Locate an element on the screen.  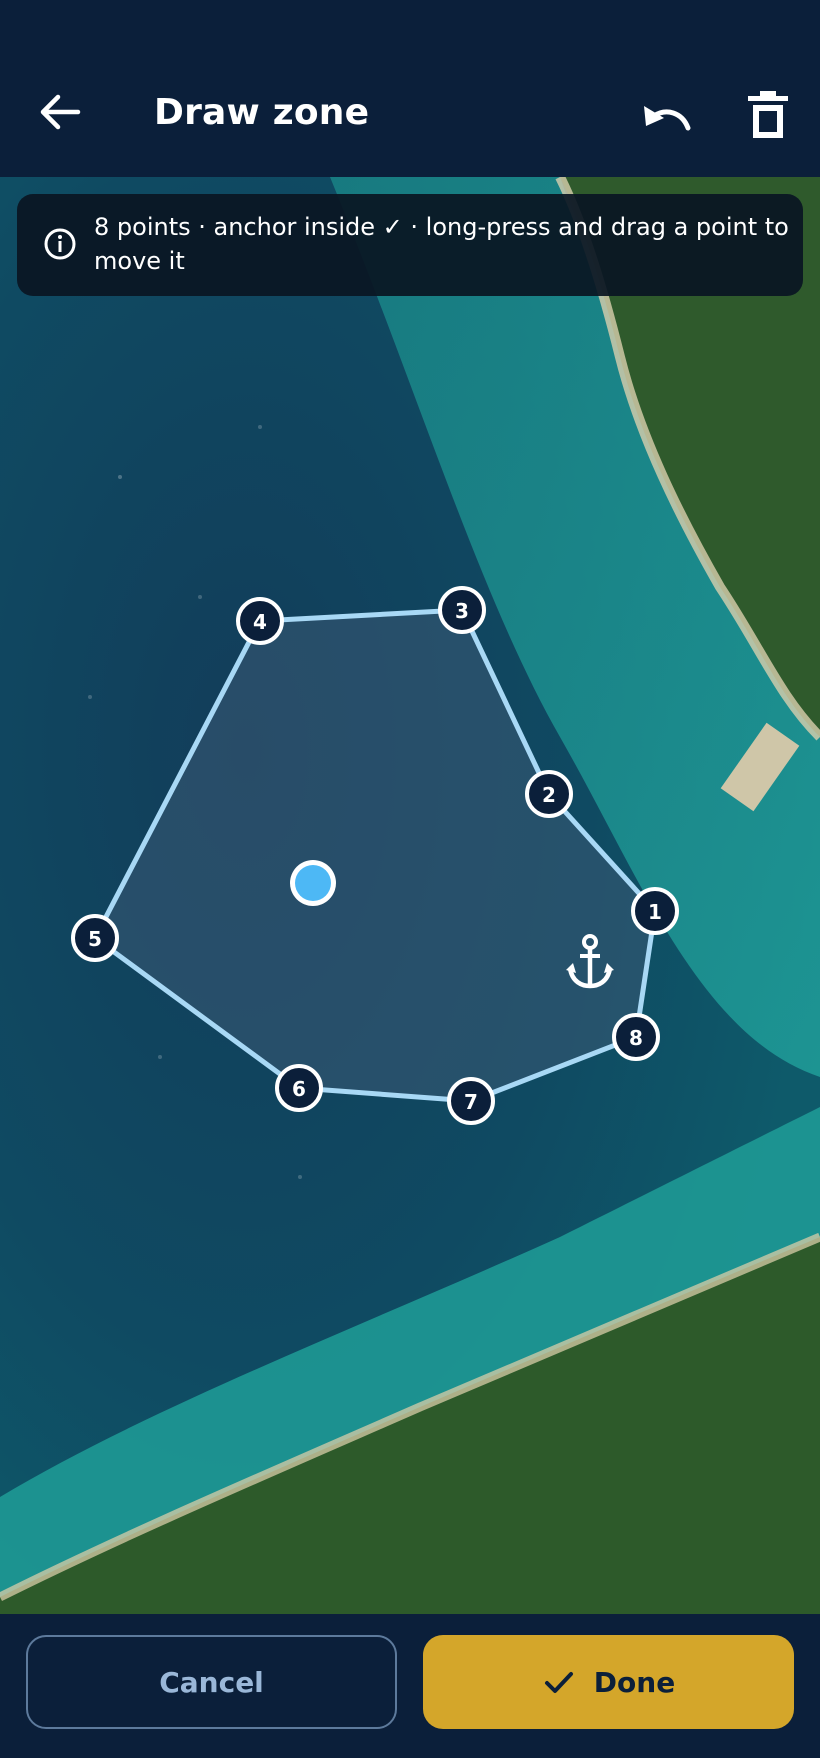
zone-point-5: 5 is located at coordinates (95, 938).